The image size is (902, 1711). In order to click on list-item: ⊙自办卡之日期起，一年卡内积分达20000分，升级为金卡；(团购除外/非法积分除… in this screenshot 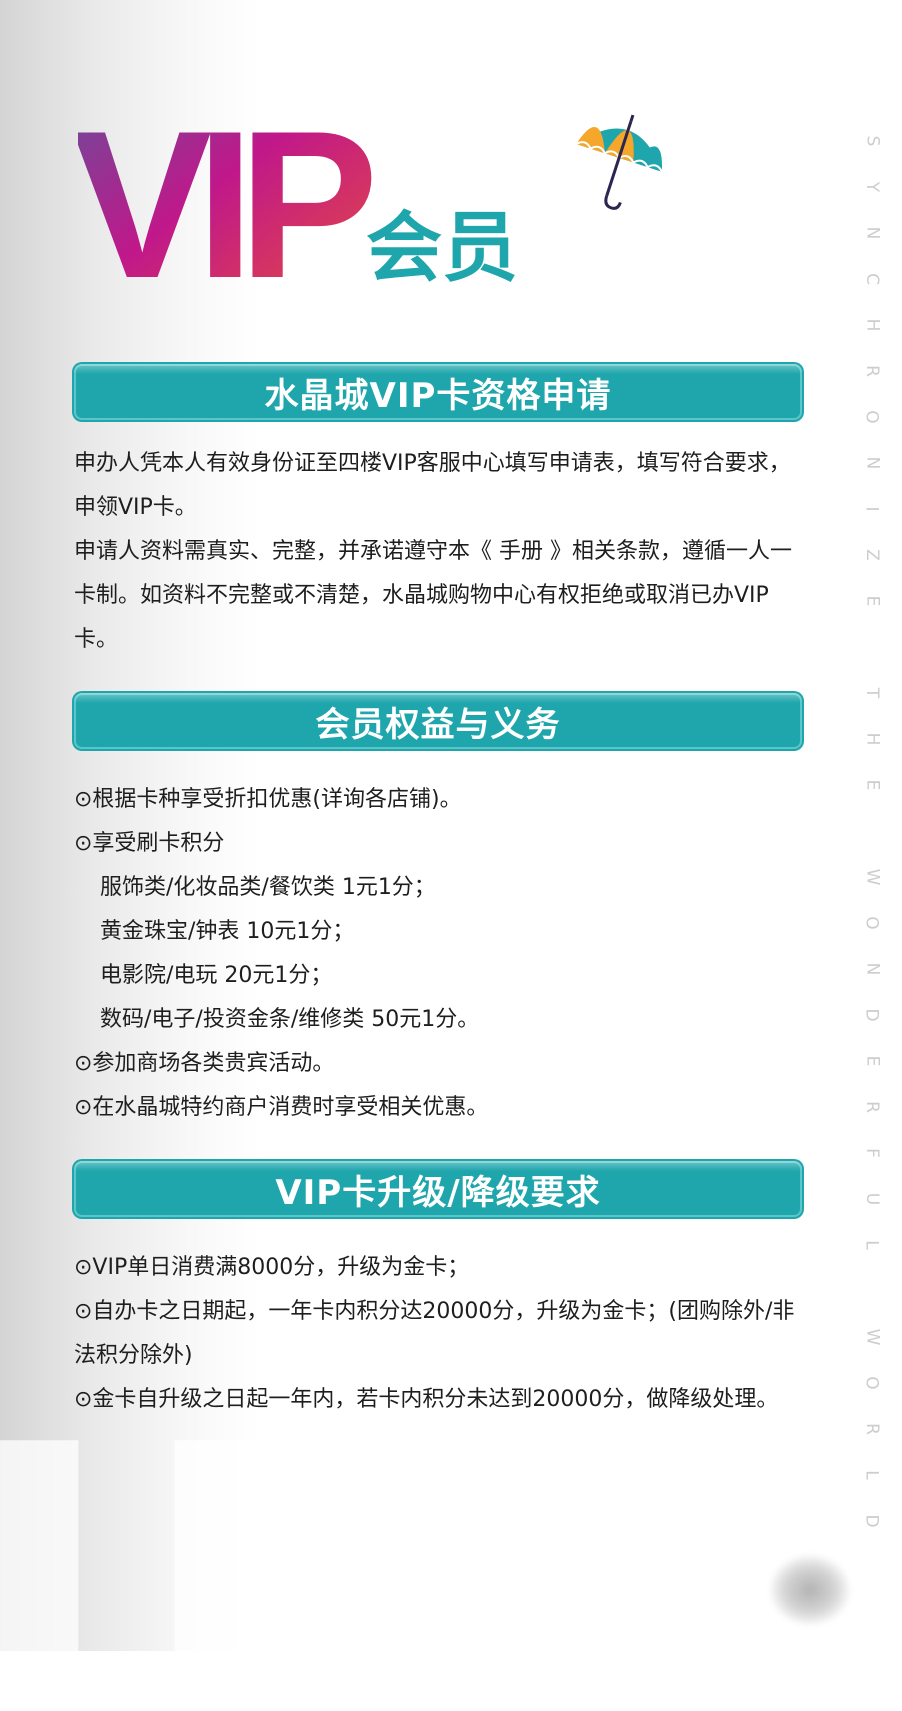, I will do `click(434, 1333)`.